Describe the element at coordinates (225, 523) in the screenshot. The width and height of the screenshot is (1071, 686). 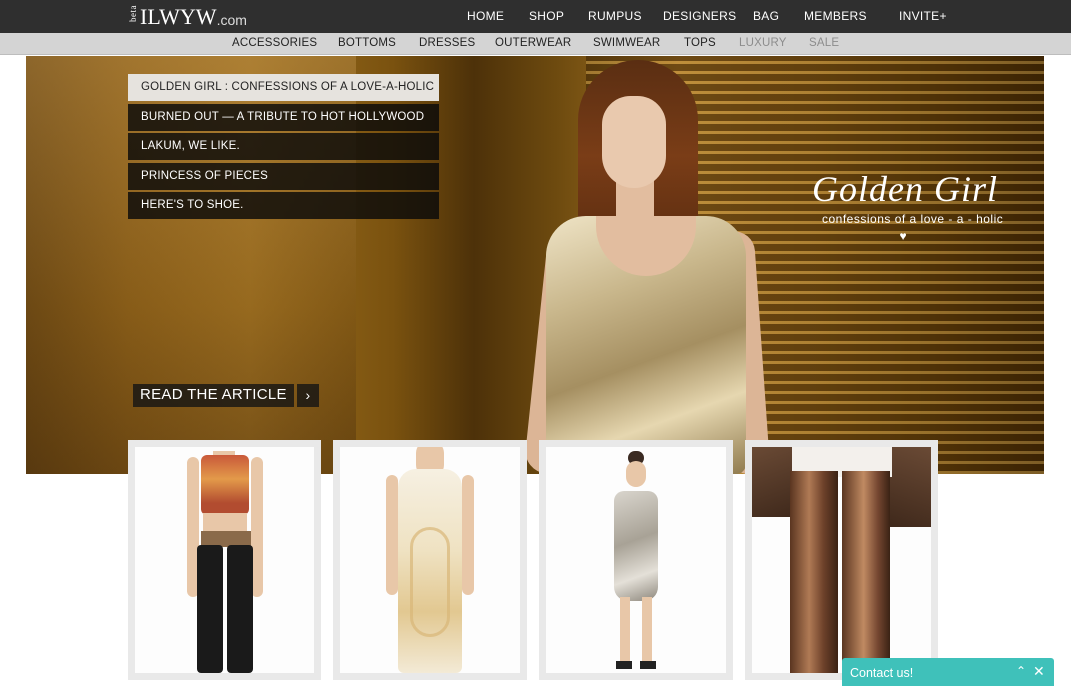
I see `model-waist` at that location.